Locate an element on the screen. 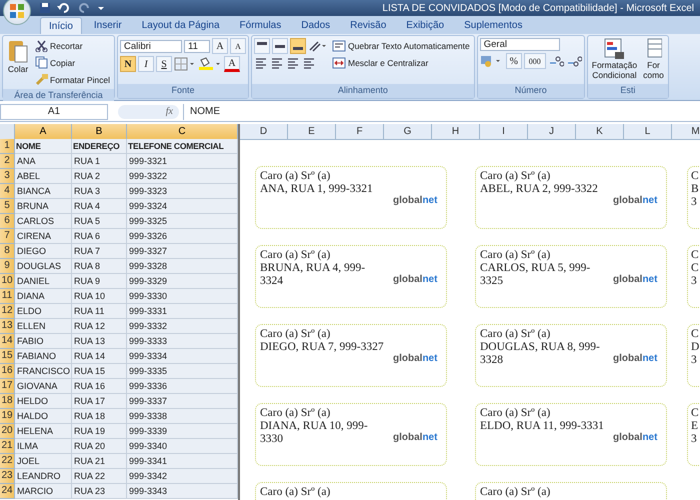 This screenshot has width=700, height=500. table-cell: 999-3330 is located at coordinates (182, 296).